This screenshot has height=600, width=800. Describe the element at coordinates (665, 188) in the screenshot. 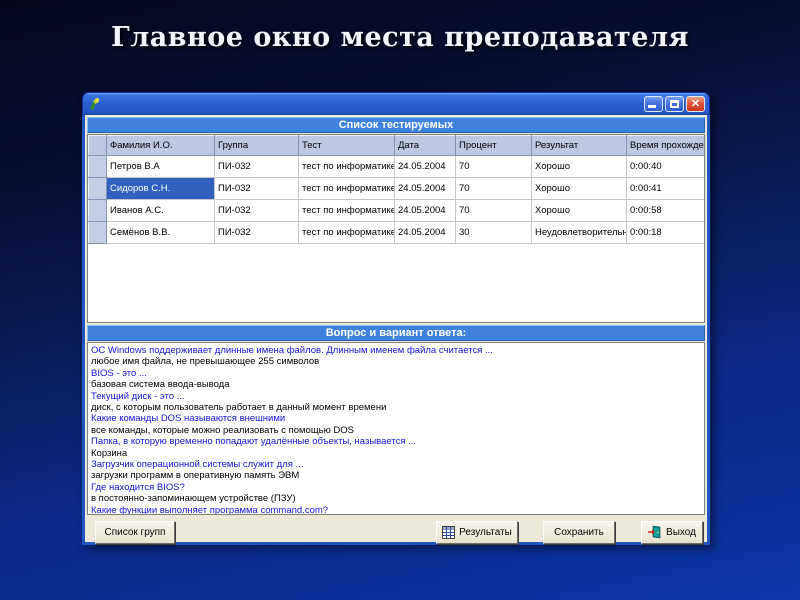

I see `cell-time: 0:00:41` at that location.